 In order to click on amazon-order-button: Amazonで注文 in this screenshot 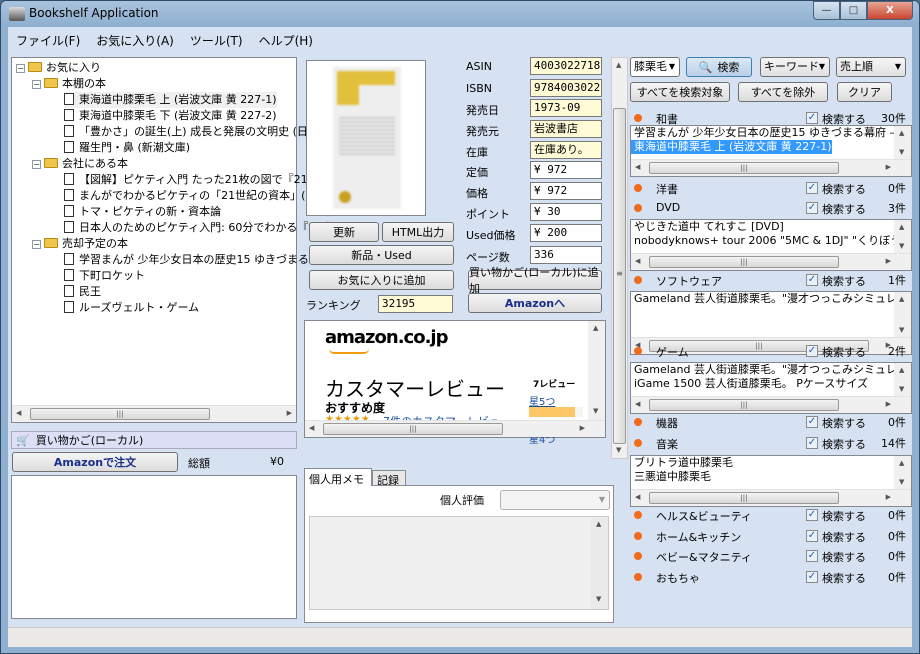, I will do `click(95, 462)`.